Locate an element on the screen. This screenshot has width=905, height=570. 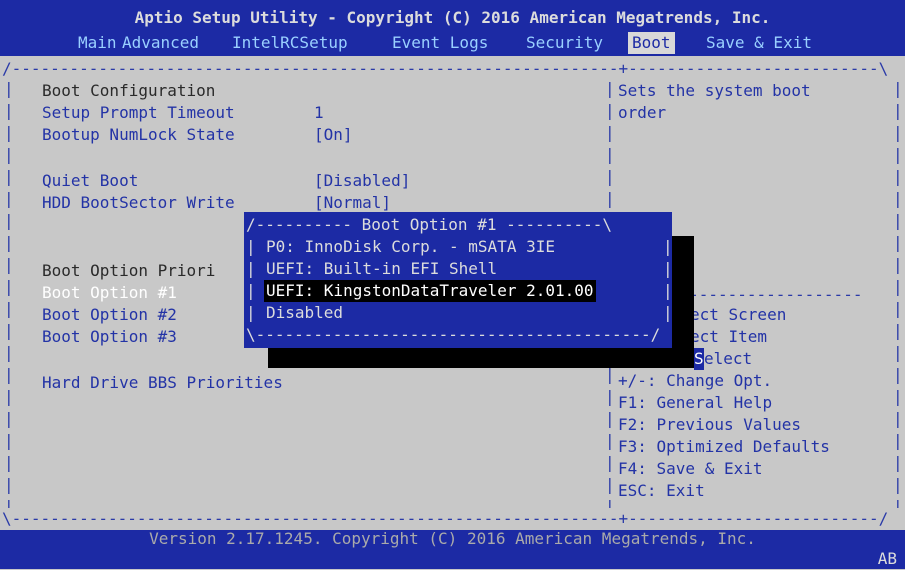
keyhelp-enter-select: elect is located at coordinates (728, 358).